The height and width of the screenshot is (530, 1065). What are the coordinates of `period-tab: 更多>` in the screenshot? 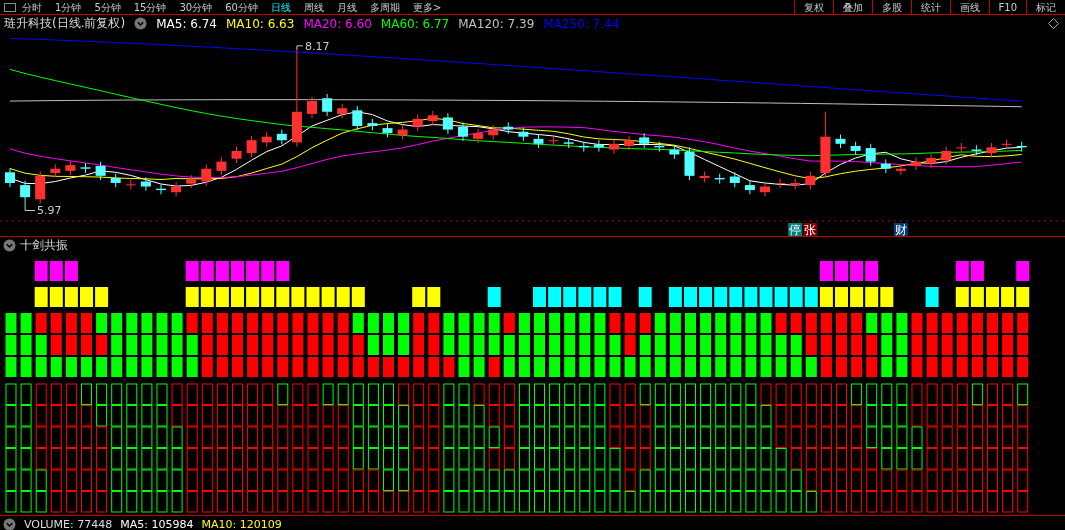 It's located at (427, 7).